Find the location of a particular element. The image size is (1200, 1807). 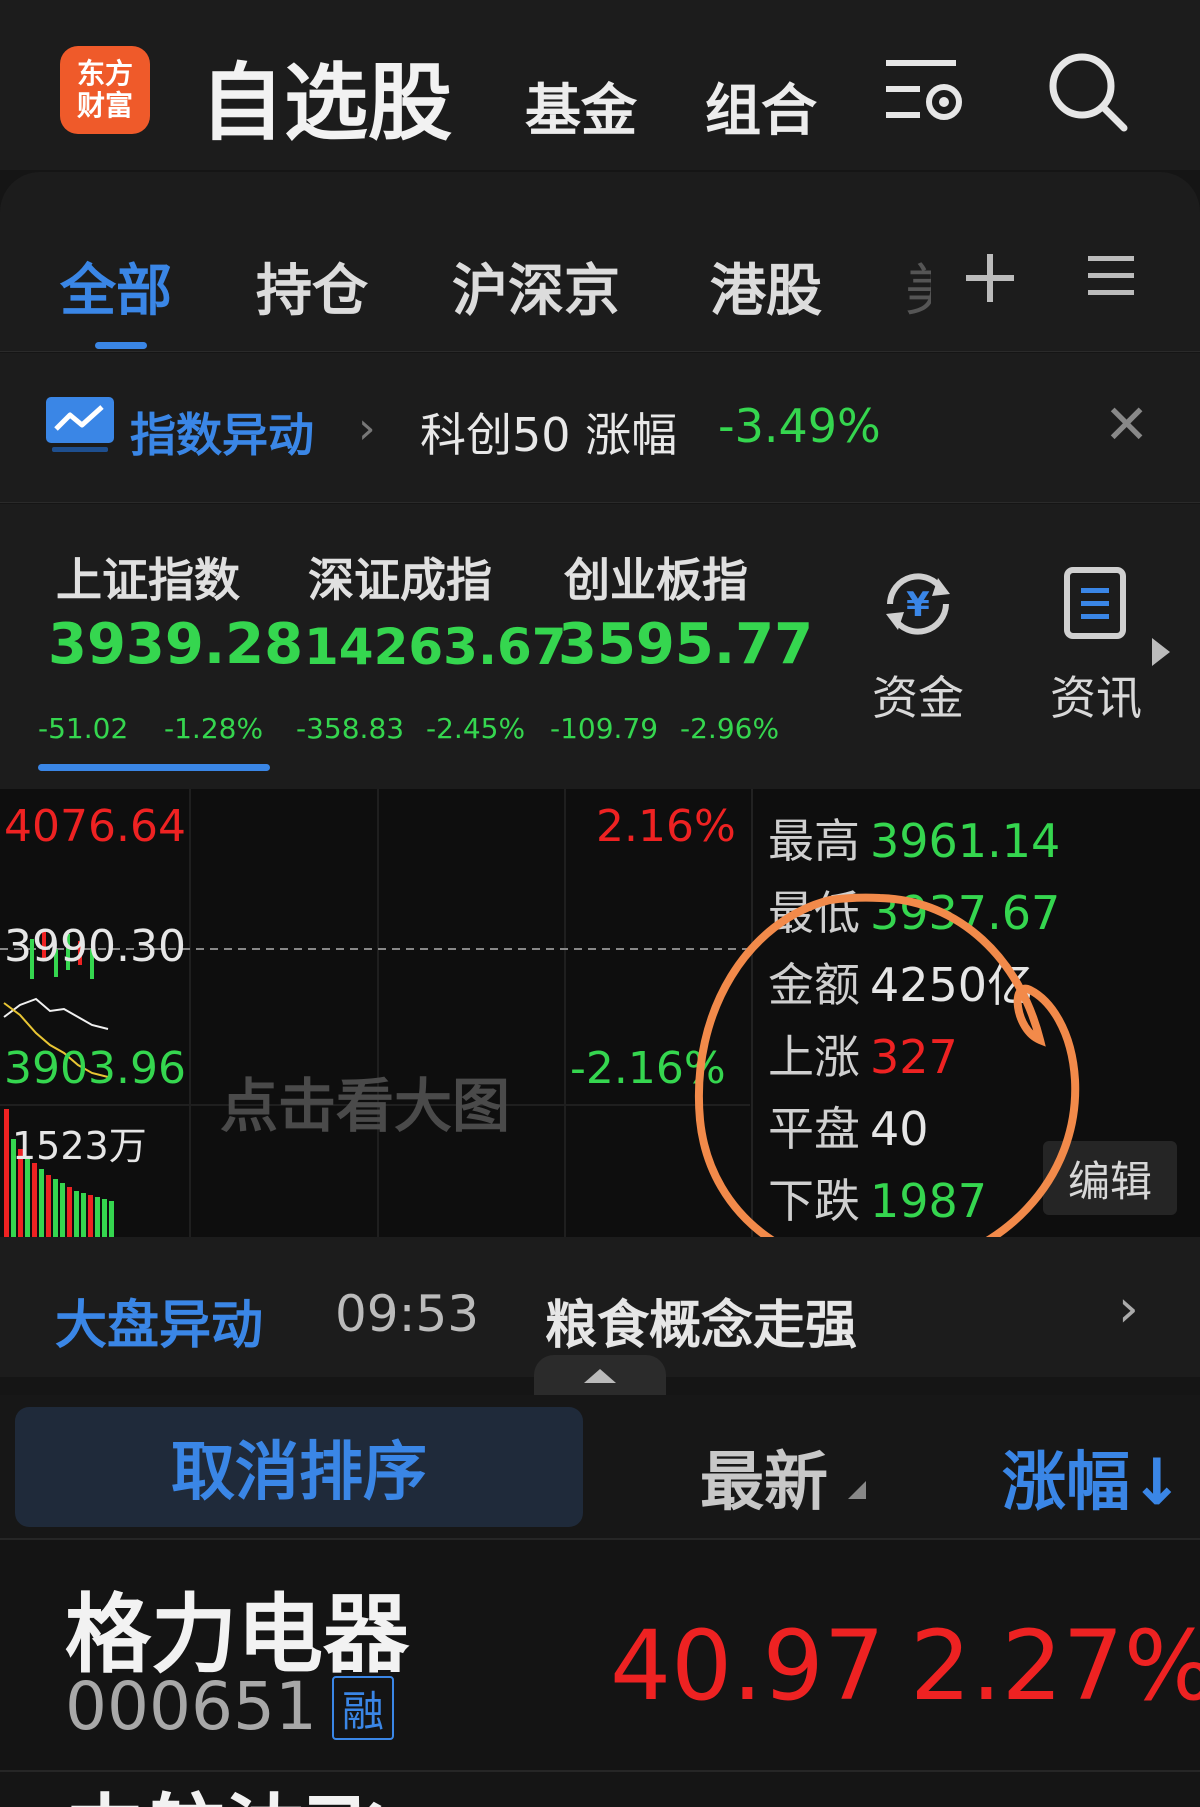

active-index-indicator is located at coordinates (154, 767).